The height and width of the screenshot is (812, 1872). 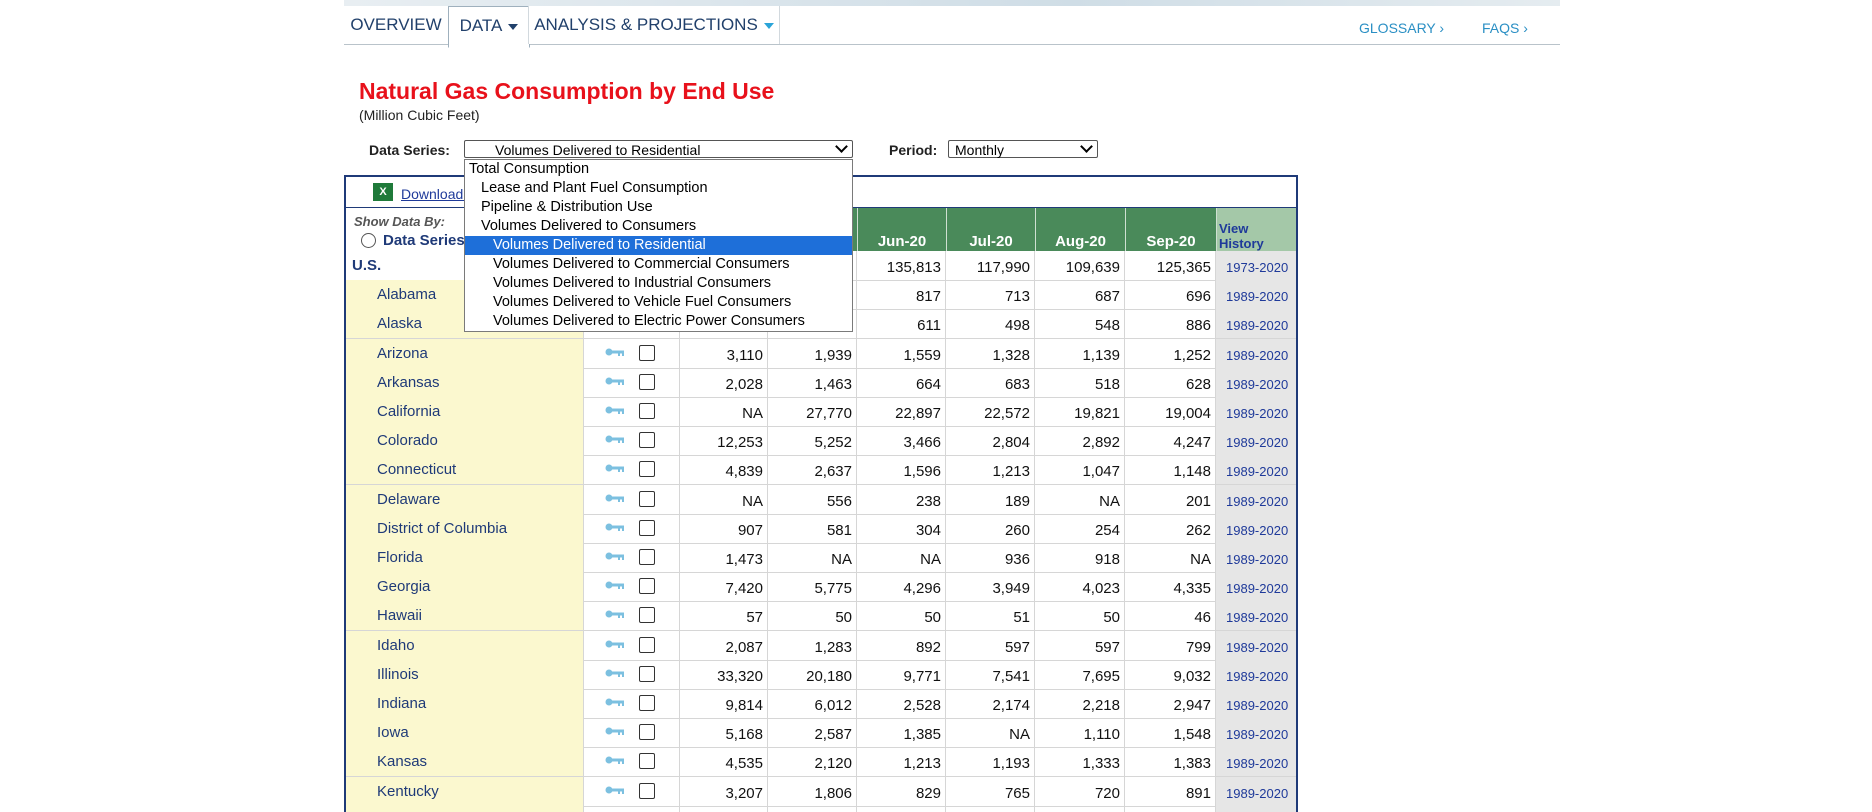 What do you see at coordinates (465, 353) in the screenshot?
I see `row-area-name: Arizona` at bounding box center [465, 353].